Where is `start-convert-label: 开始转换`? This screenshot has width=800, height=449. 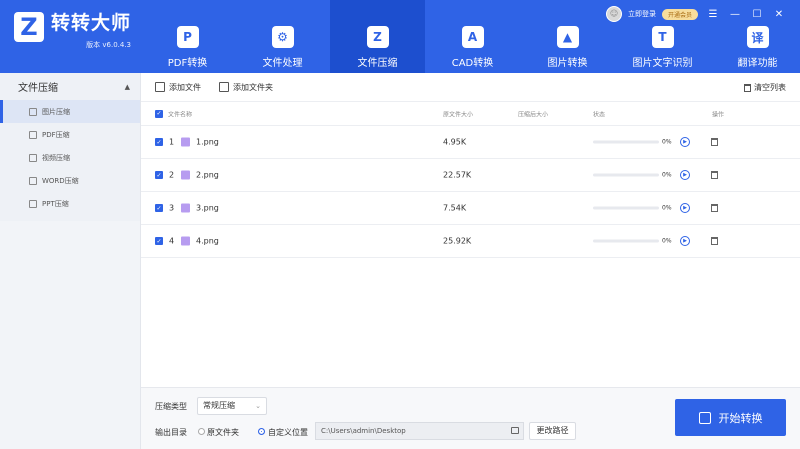
start-convert-label: 开始转换 is located at coordinates (740, 418).